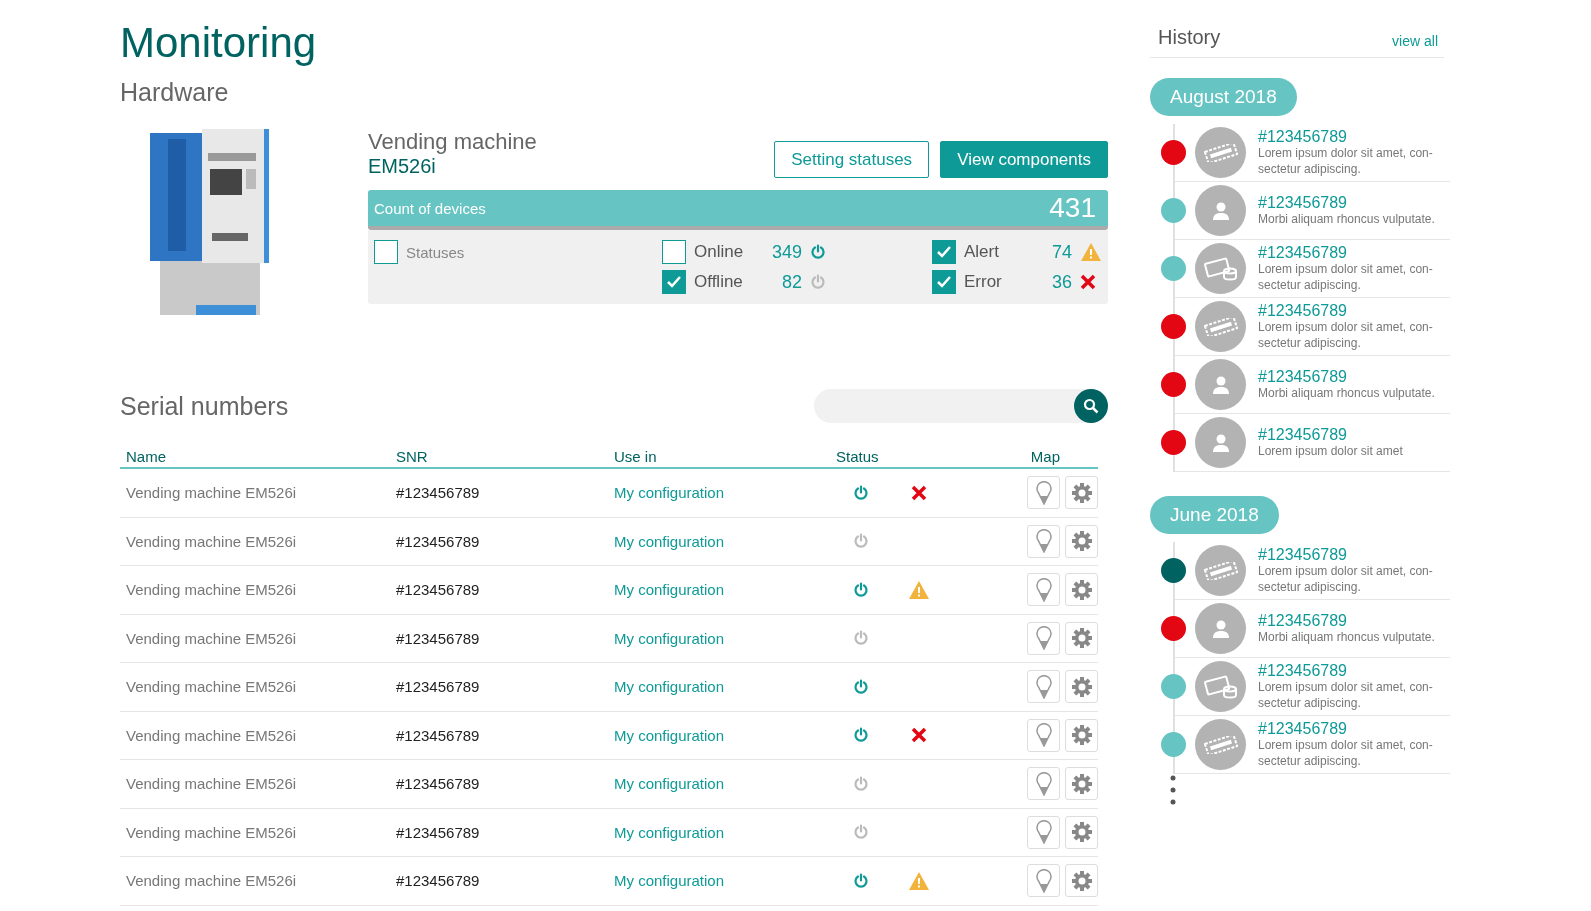  Describe the element at coordinates (786, 252) in the screenshot. I see `filter-count: 349` at that location.